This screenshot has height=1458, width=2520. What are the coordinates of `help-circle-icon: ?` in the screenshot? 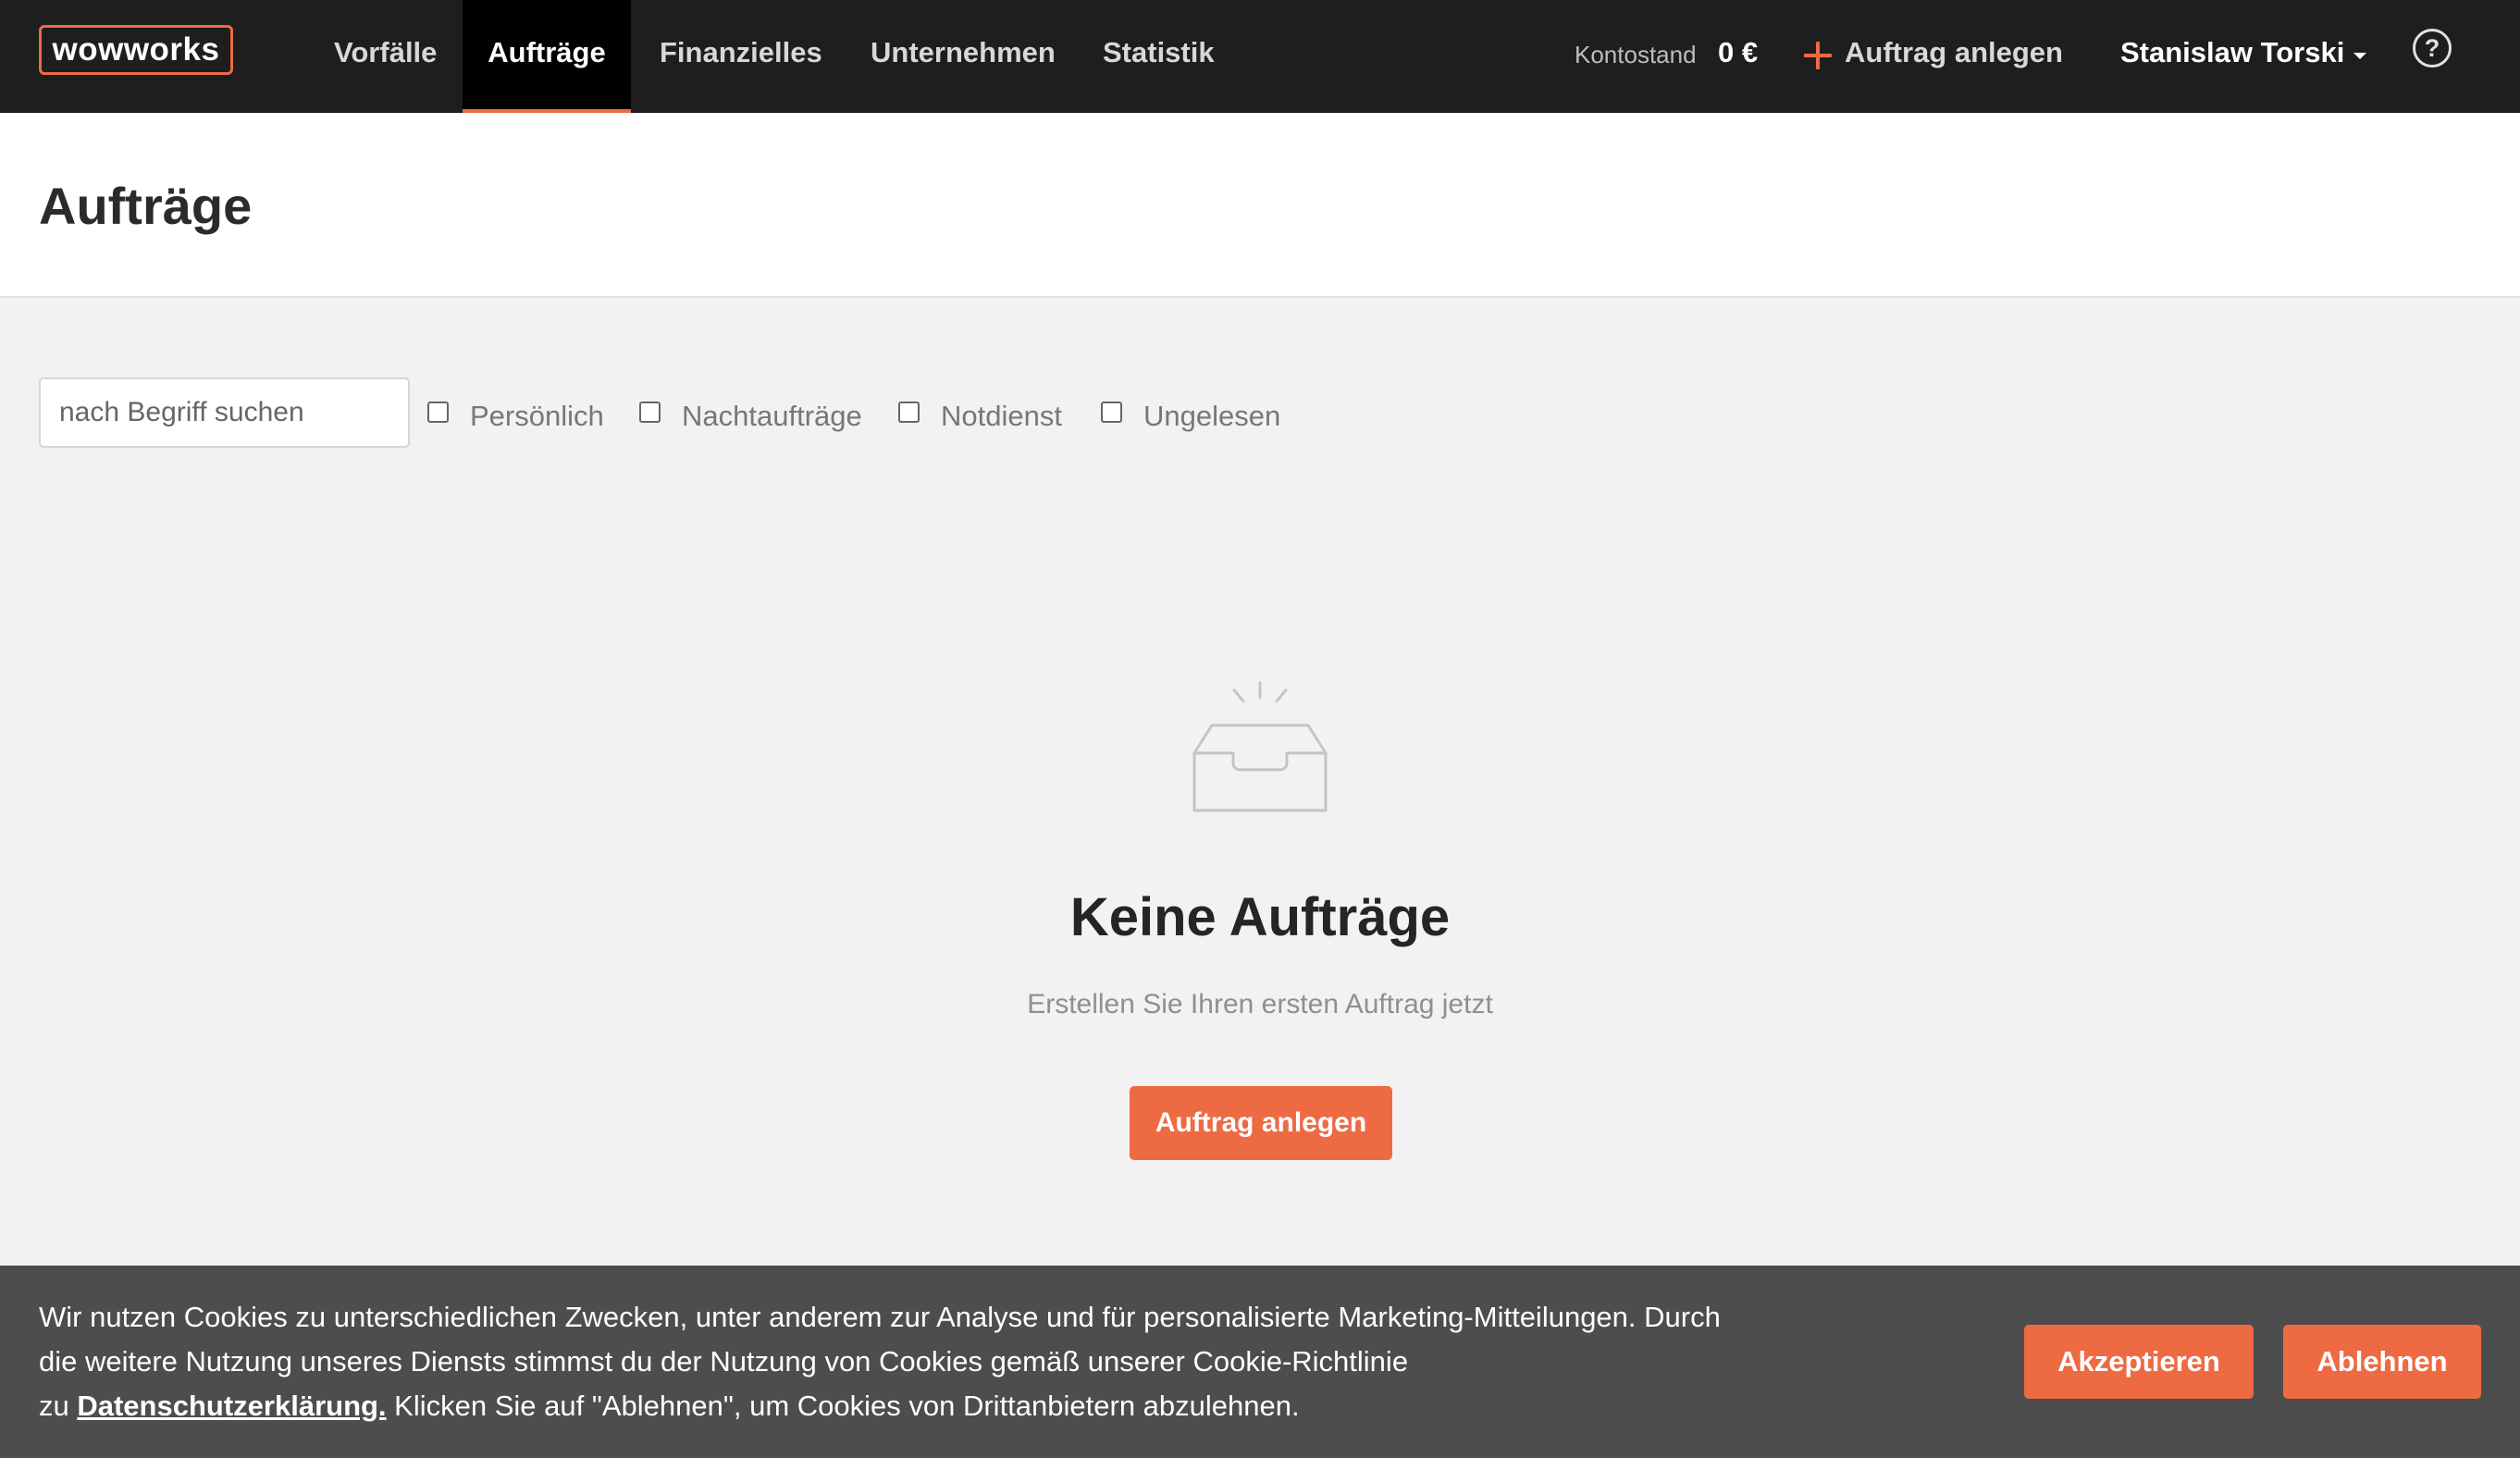 It's located at (2432, 48).